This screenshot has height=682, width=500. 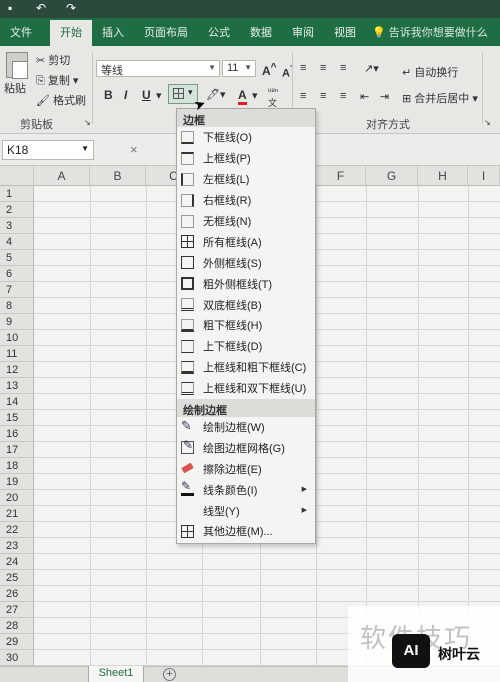 What do you see at coordinates (392, 176) in the screenshot?
I see `column-header: G` at bounding box center [392, 176].